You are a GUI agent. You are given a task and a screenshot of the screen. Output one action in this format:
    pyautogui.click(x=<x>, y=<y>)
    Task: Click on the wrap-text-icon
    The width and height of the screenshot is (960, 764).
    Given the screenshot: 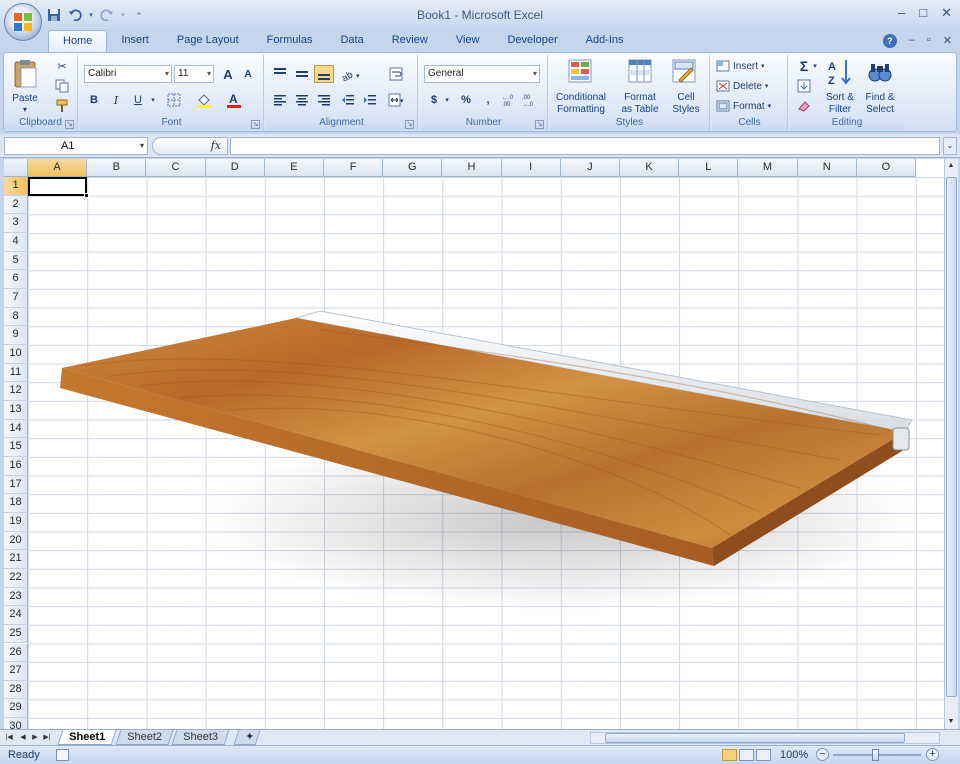 What is the action you would take?
    pyautogui.click(x=396, y=74)
    